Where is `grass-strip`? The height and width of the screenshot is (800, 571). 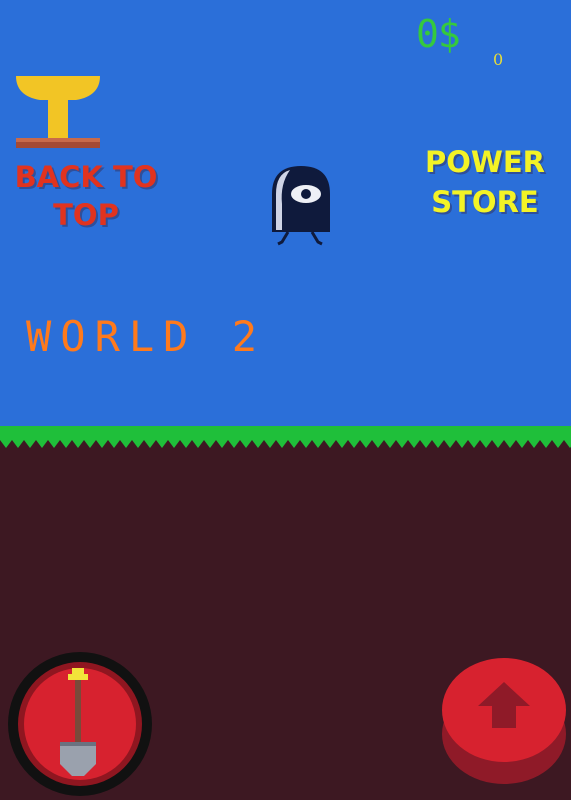 grass-strip is located at coordinates (285, 437).